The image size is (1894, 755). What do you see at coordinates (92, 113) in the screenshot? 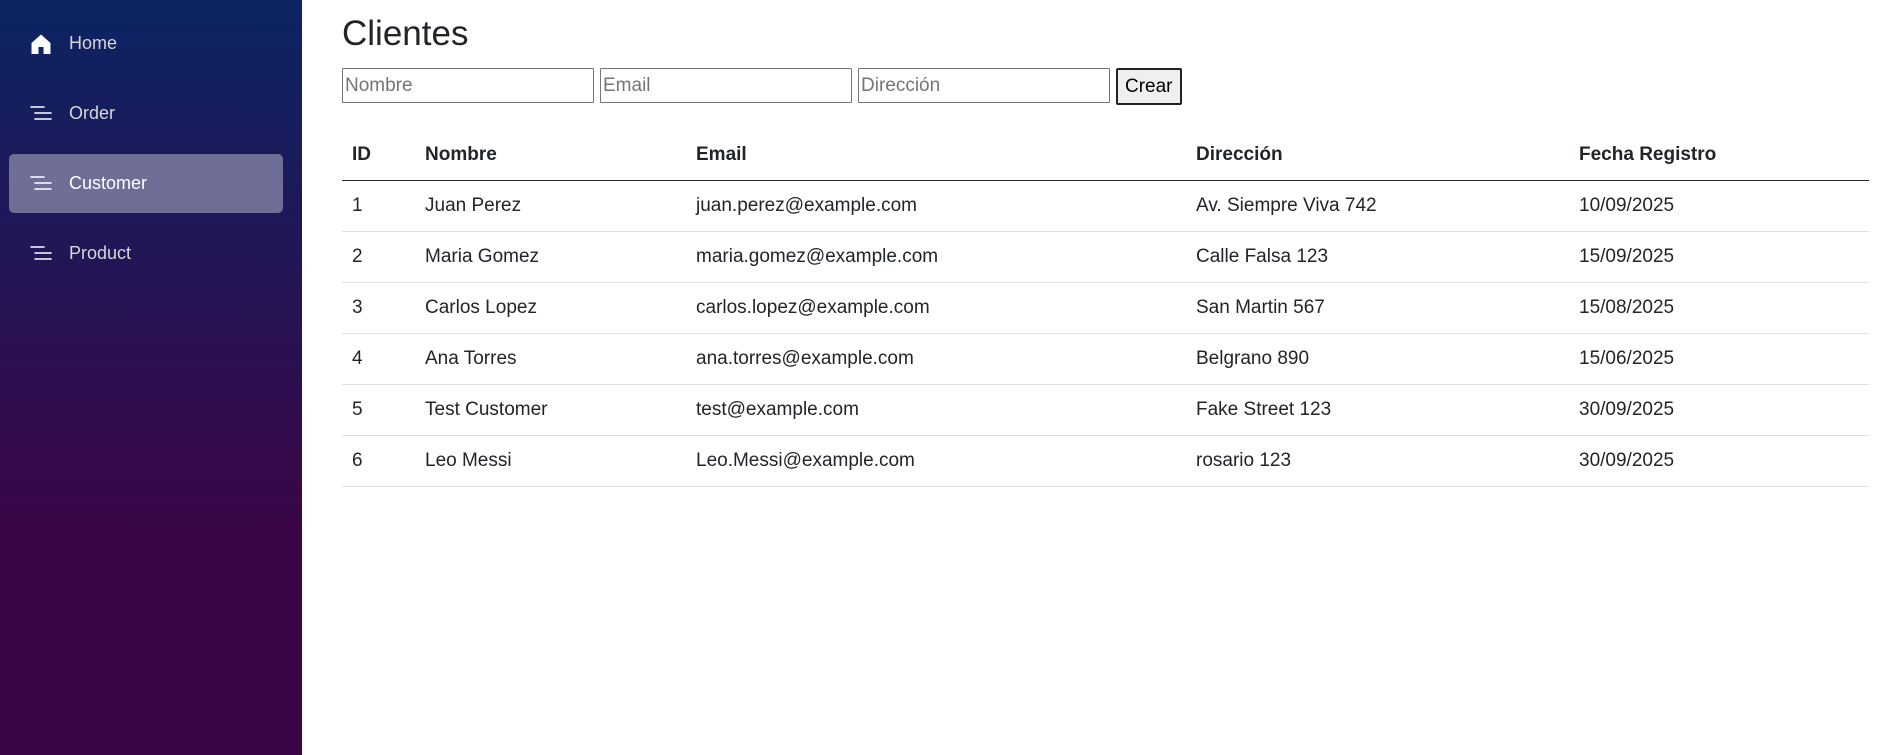
I see `sidebar-item-label: Order` at bounding box center [92, 113].